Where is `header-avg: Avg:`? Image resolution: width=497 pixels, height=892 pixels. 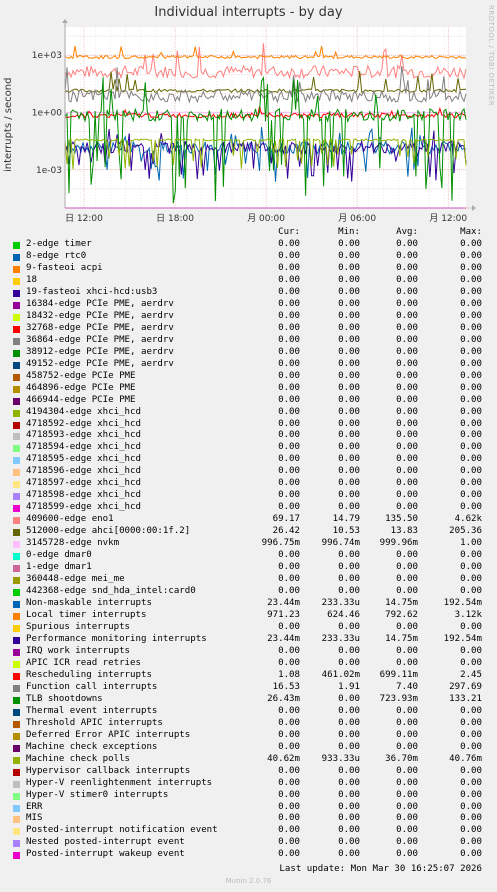 header-avg: Avg: is located at coordinates (407, 232).